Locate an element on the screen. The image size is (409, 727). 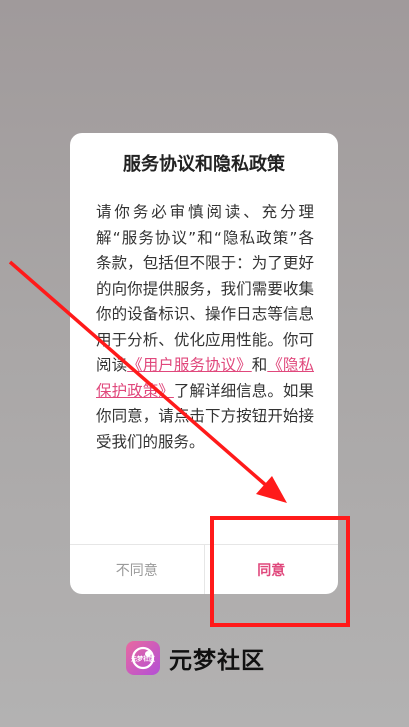
dialog-footer: 不同意 同意 is located at coordinates (204, 569).